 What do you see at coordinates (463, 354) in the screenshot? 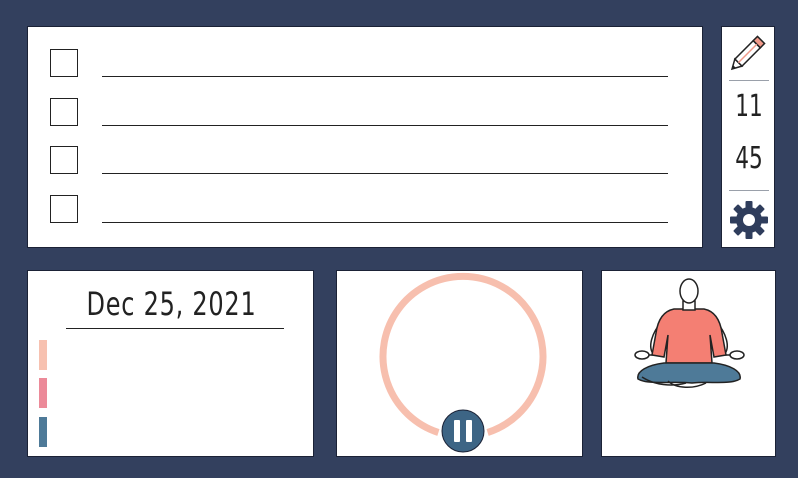
I see `timer-progress-ring` at bounding box center [463, 354].